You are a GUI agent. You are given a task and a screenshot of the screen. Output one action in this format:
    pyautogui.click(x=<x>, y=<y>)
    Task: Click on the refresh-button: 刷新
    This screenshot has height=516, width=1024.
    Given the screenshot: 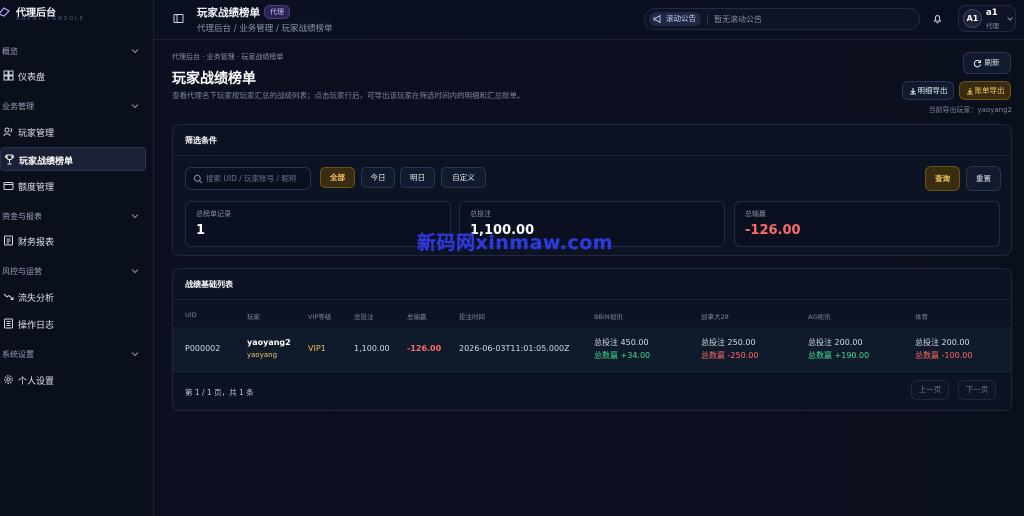 What is the action you would take?
    pyautogui.click(x=987, y=63)
    